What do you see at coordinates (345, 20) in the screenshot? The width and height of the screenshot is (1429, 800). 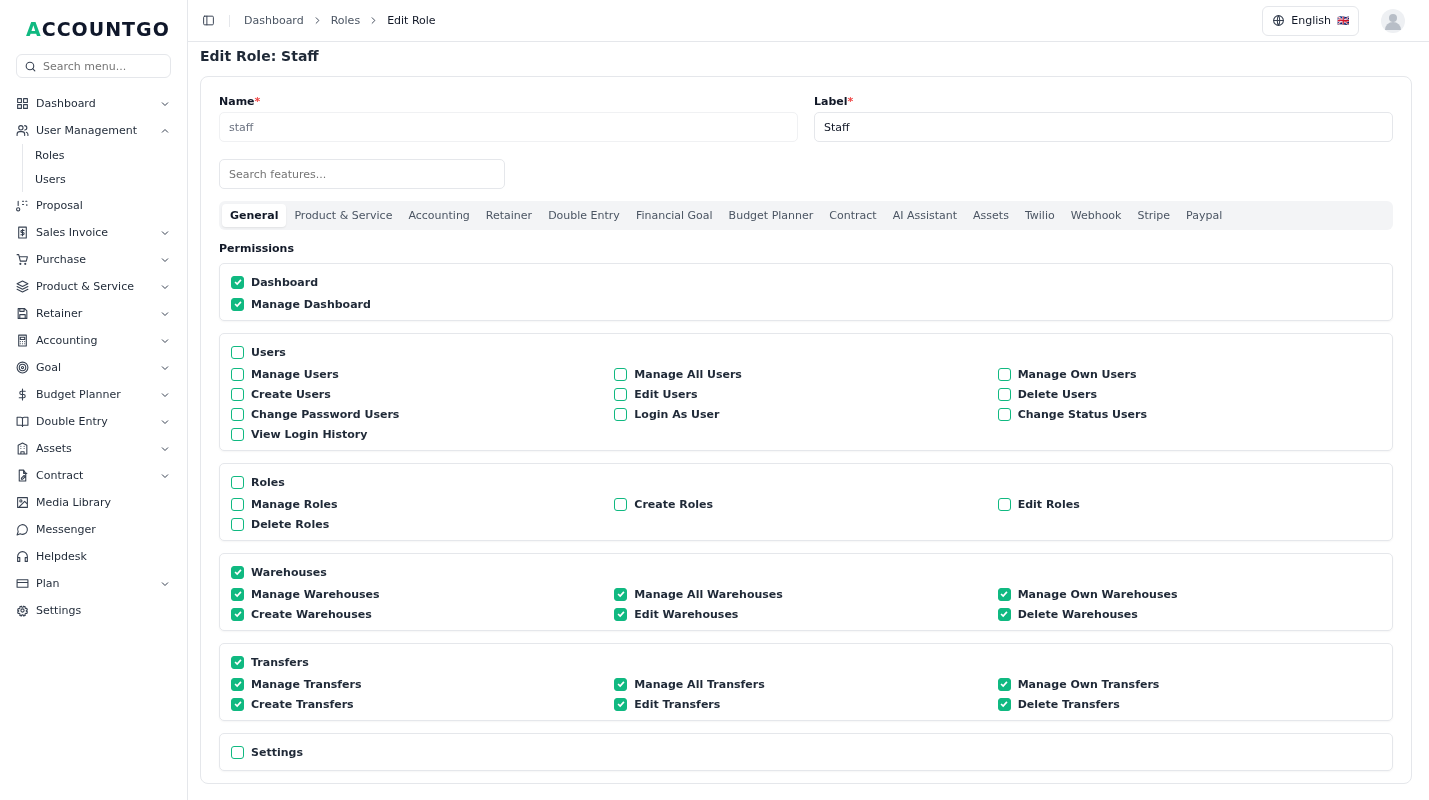 I see `breadcrumb-item: Roles` at bounding box center [345, 20].